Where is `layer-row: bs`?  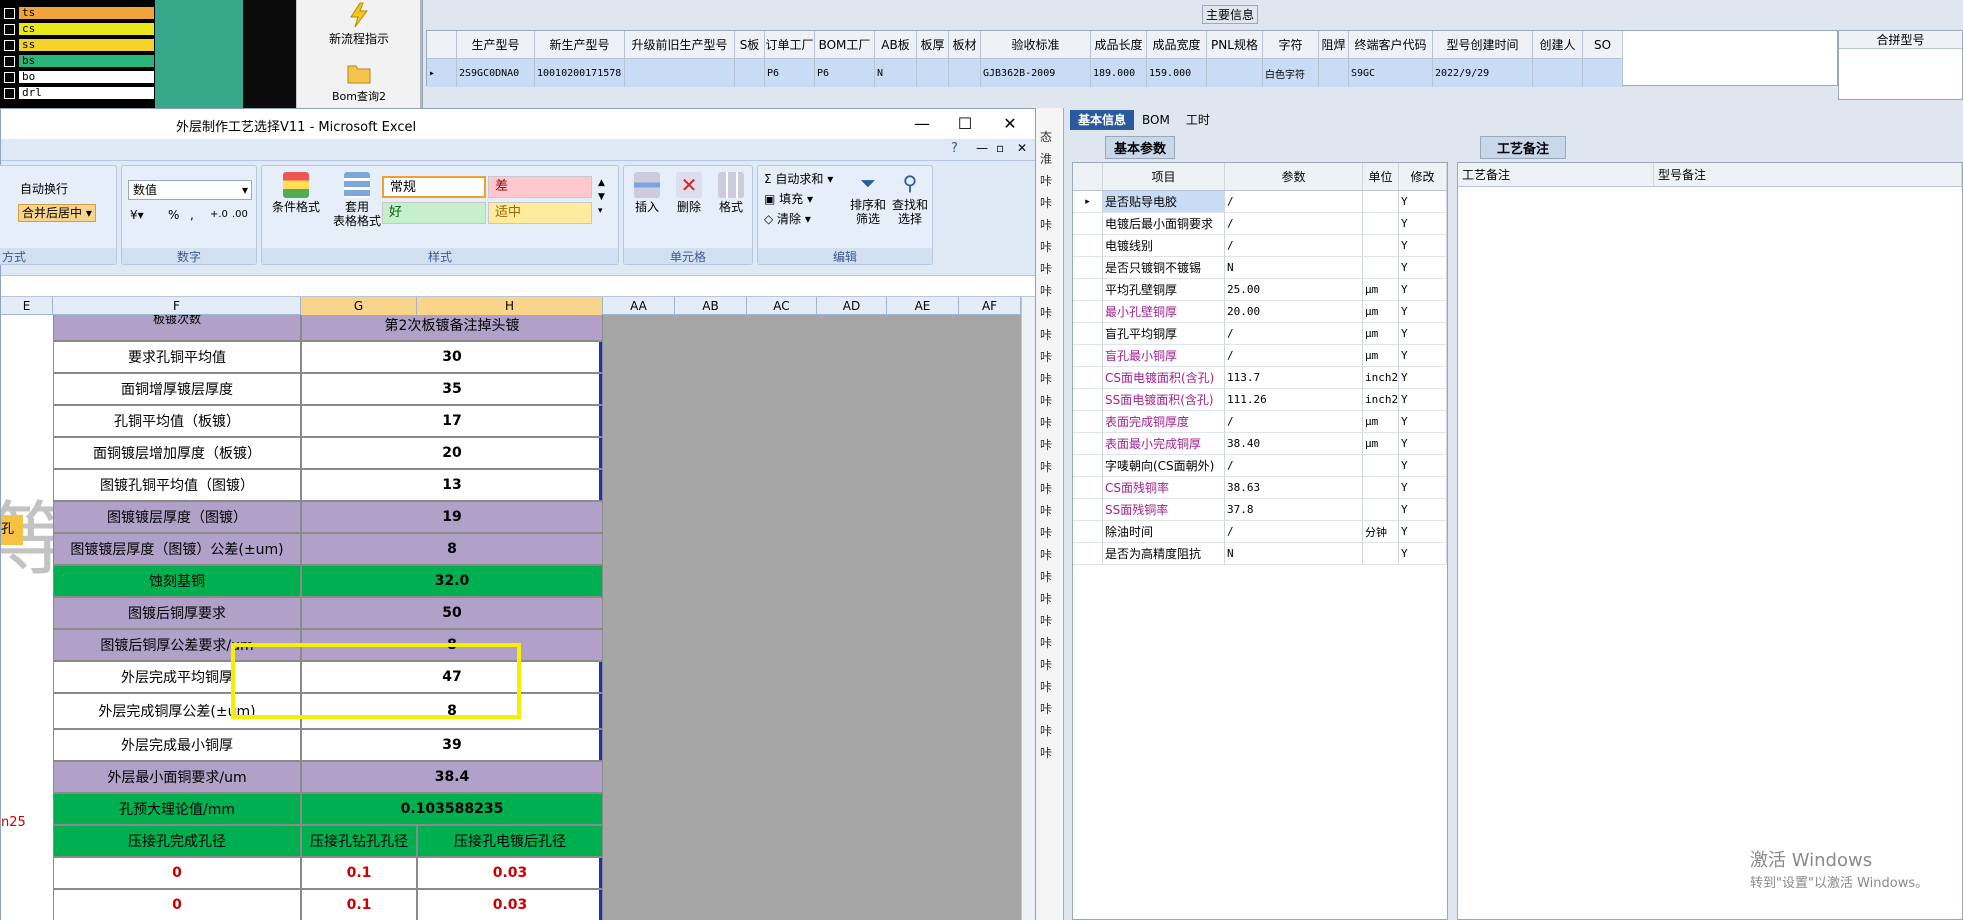 layer-row: bs is located at coordinates (79, 61).